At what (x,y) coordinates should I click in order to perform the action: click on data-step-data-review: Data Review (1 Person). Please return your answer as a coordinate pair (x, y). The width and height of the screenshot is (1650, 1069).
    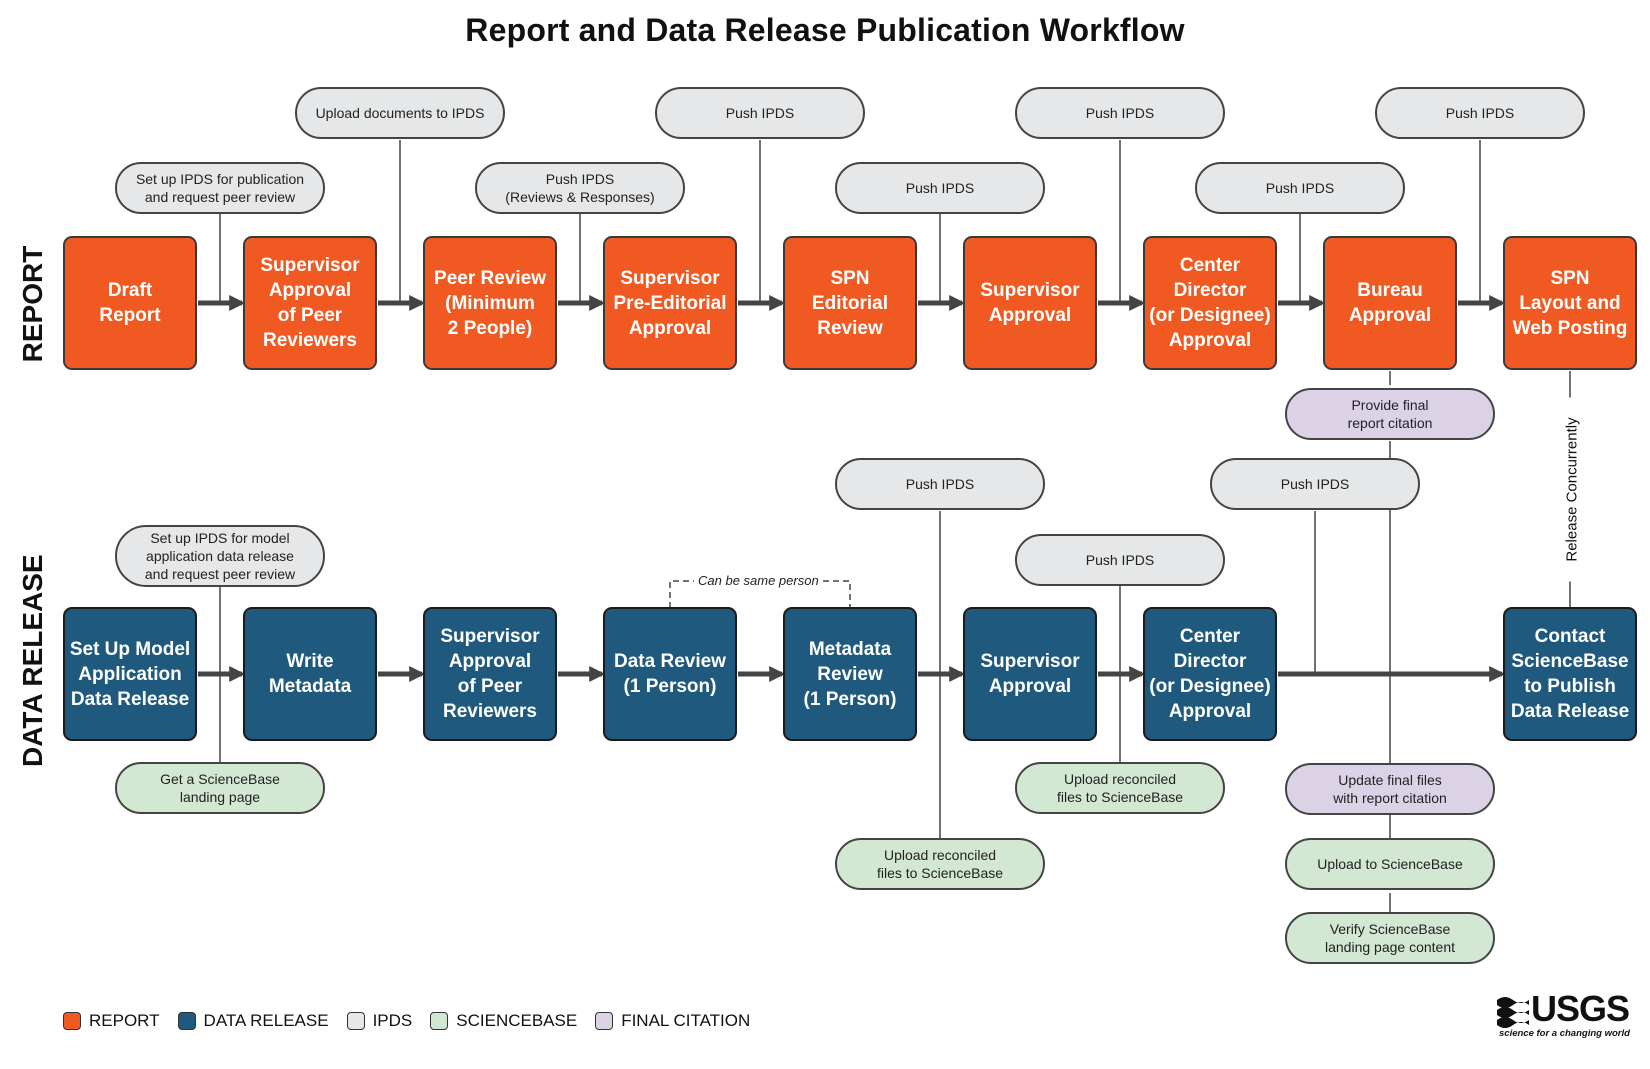
    Looking at the image, I should click on (670, 674).